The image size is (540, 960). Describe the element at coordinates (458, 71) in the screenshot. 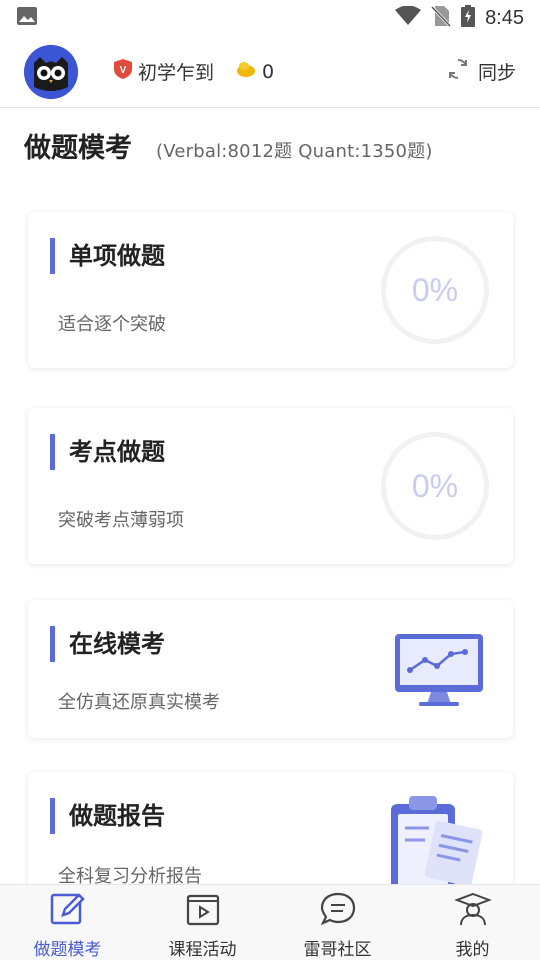

I see `sync-icon` at that location.